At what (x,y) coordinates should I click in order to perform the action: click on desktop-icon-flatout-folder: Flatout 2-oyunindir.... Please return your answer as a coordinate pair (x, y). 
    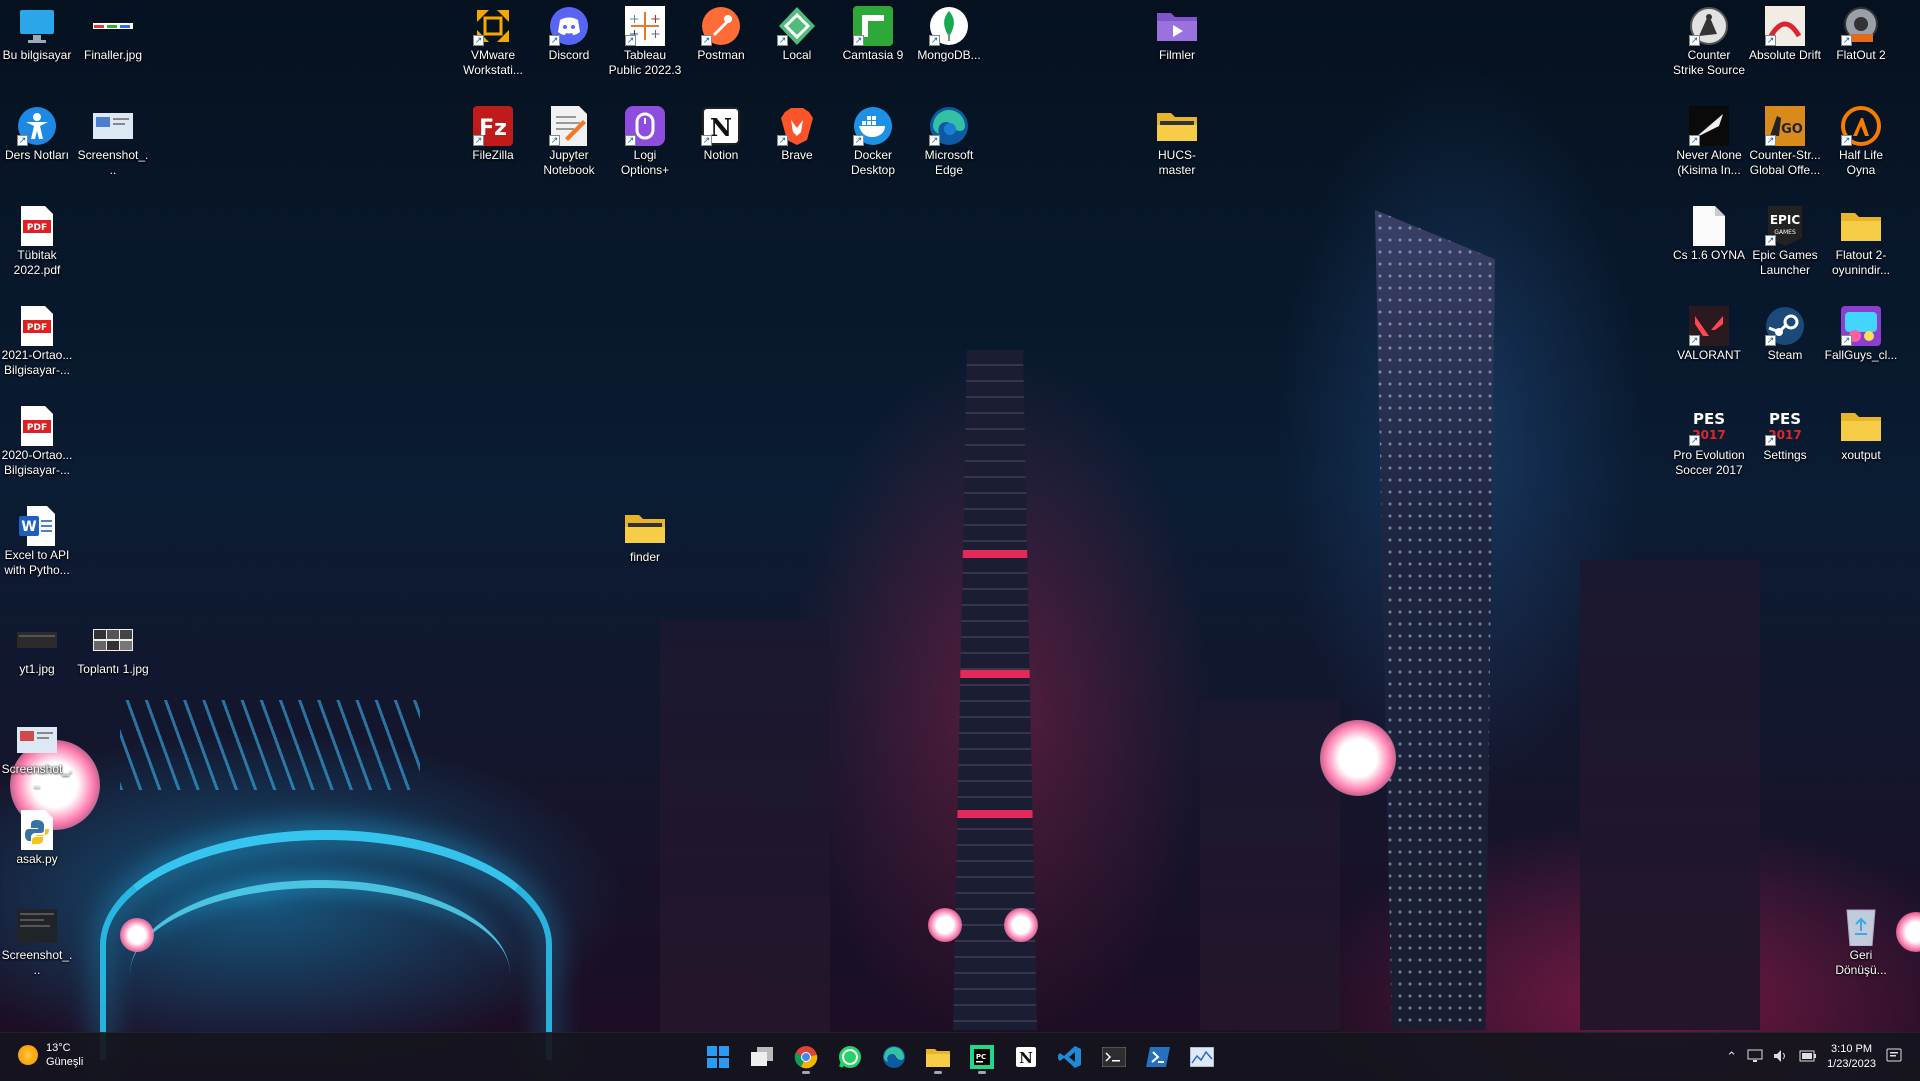
    Looking at the image, I should click on (1861, 242).